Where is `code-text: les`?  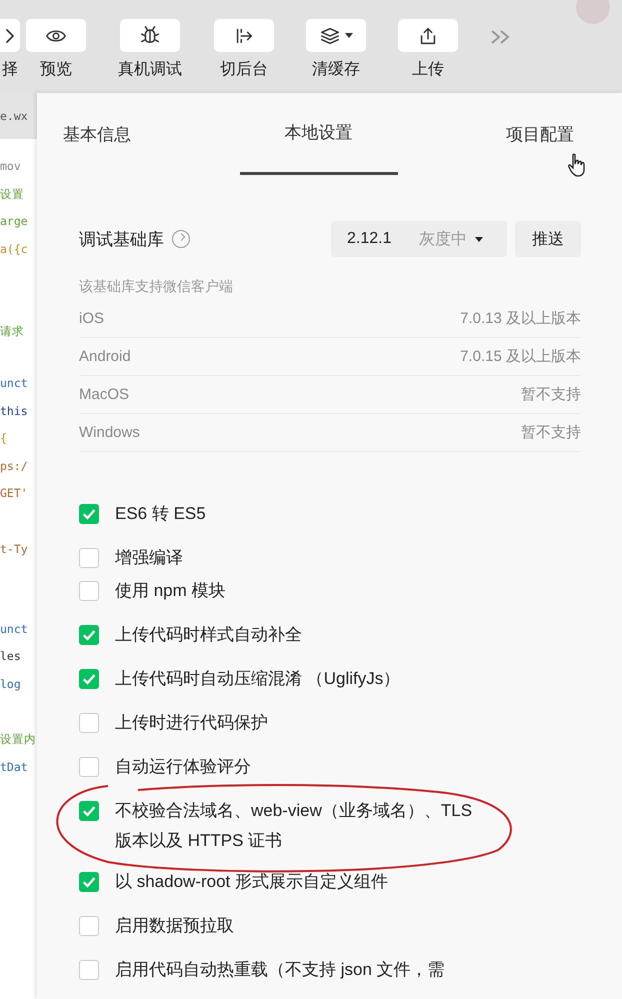
code-text: les is located at coordinates (11, 657).